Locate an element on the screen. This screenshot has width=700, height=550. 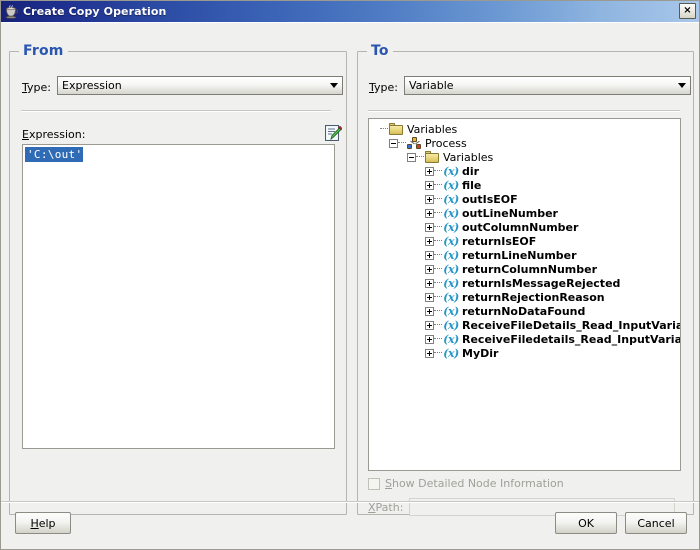
tree-node: Process is located at coordinates (525, 143).